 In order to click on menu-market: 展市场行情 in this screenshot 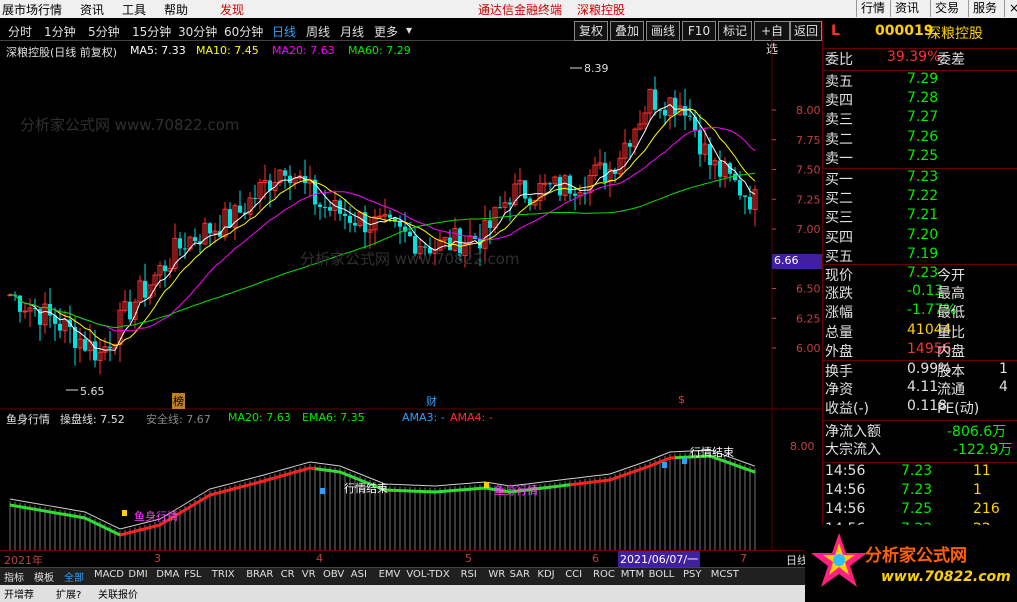, I will do `click(32, 9)`.